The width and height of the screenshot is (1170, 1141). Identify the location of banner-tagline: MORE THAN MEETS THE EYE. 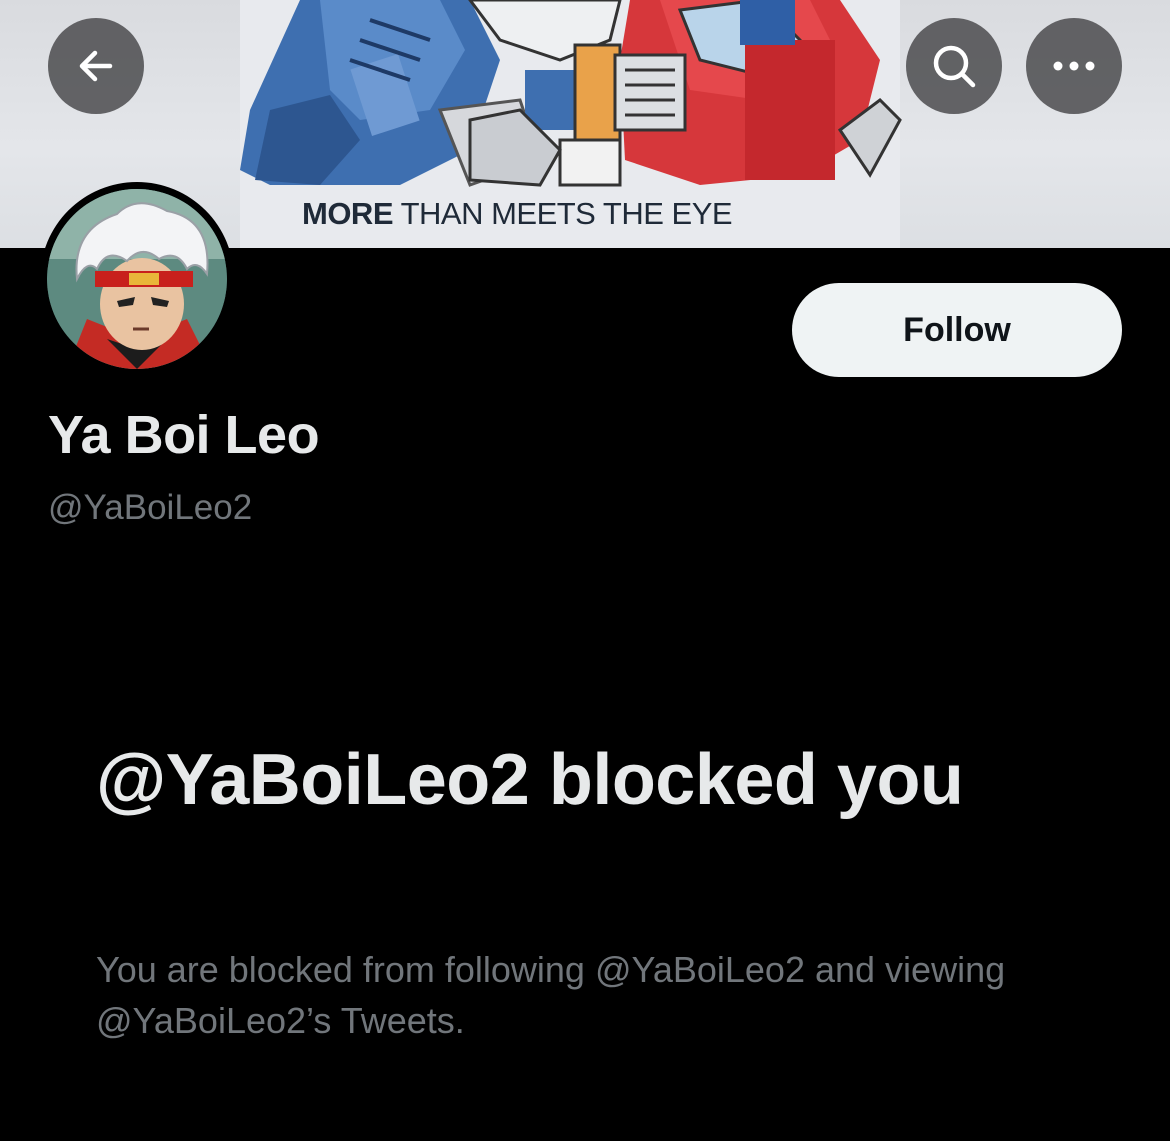
(517, 214).